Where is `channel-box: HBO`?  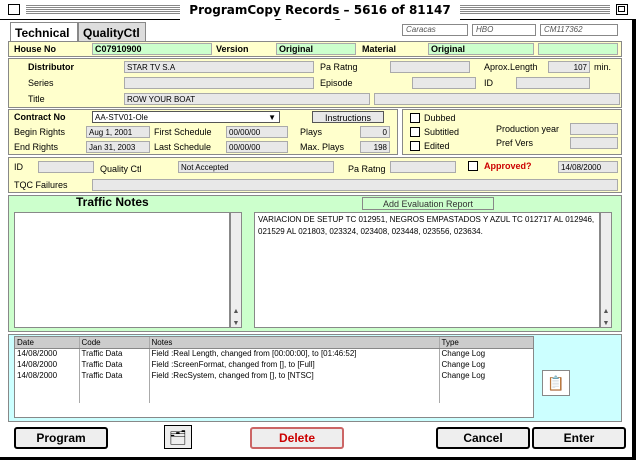 channel-box: HBO is located at coordinates (504, 30).